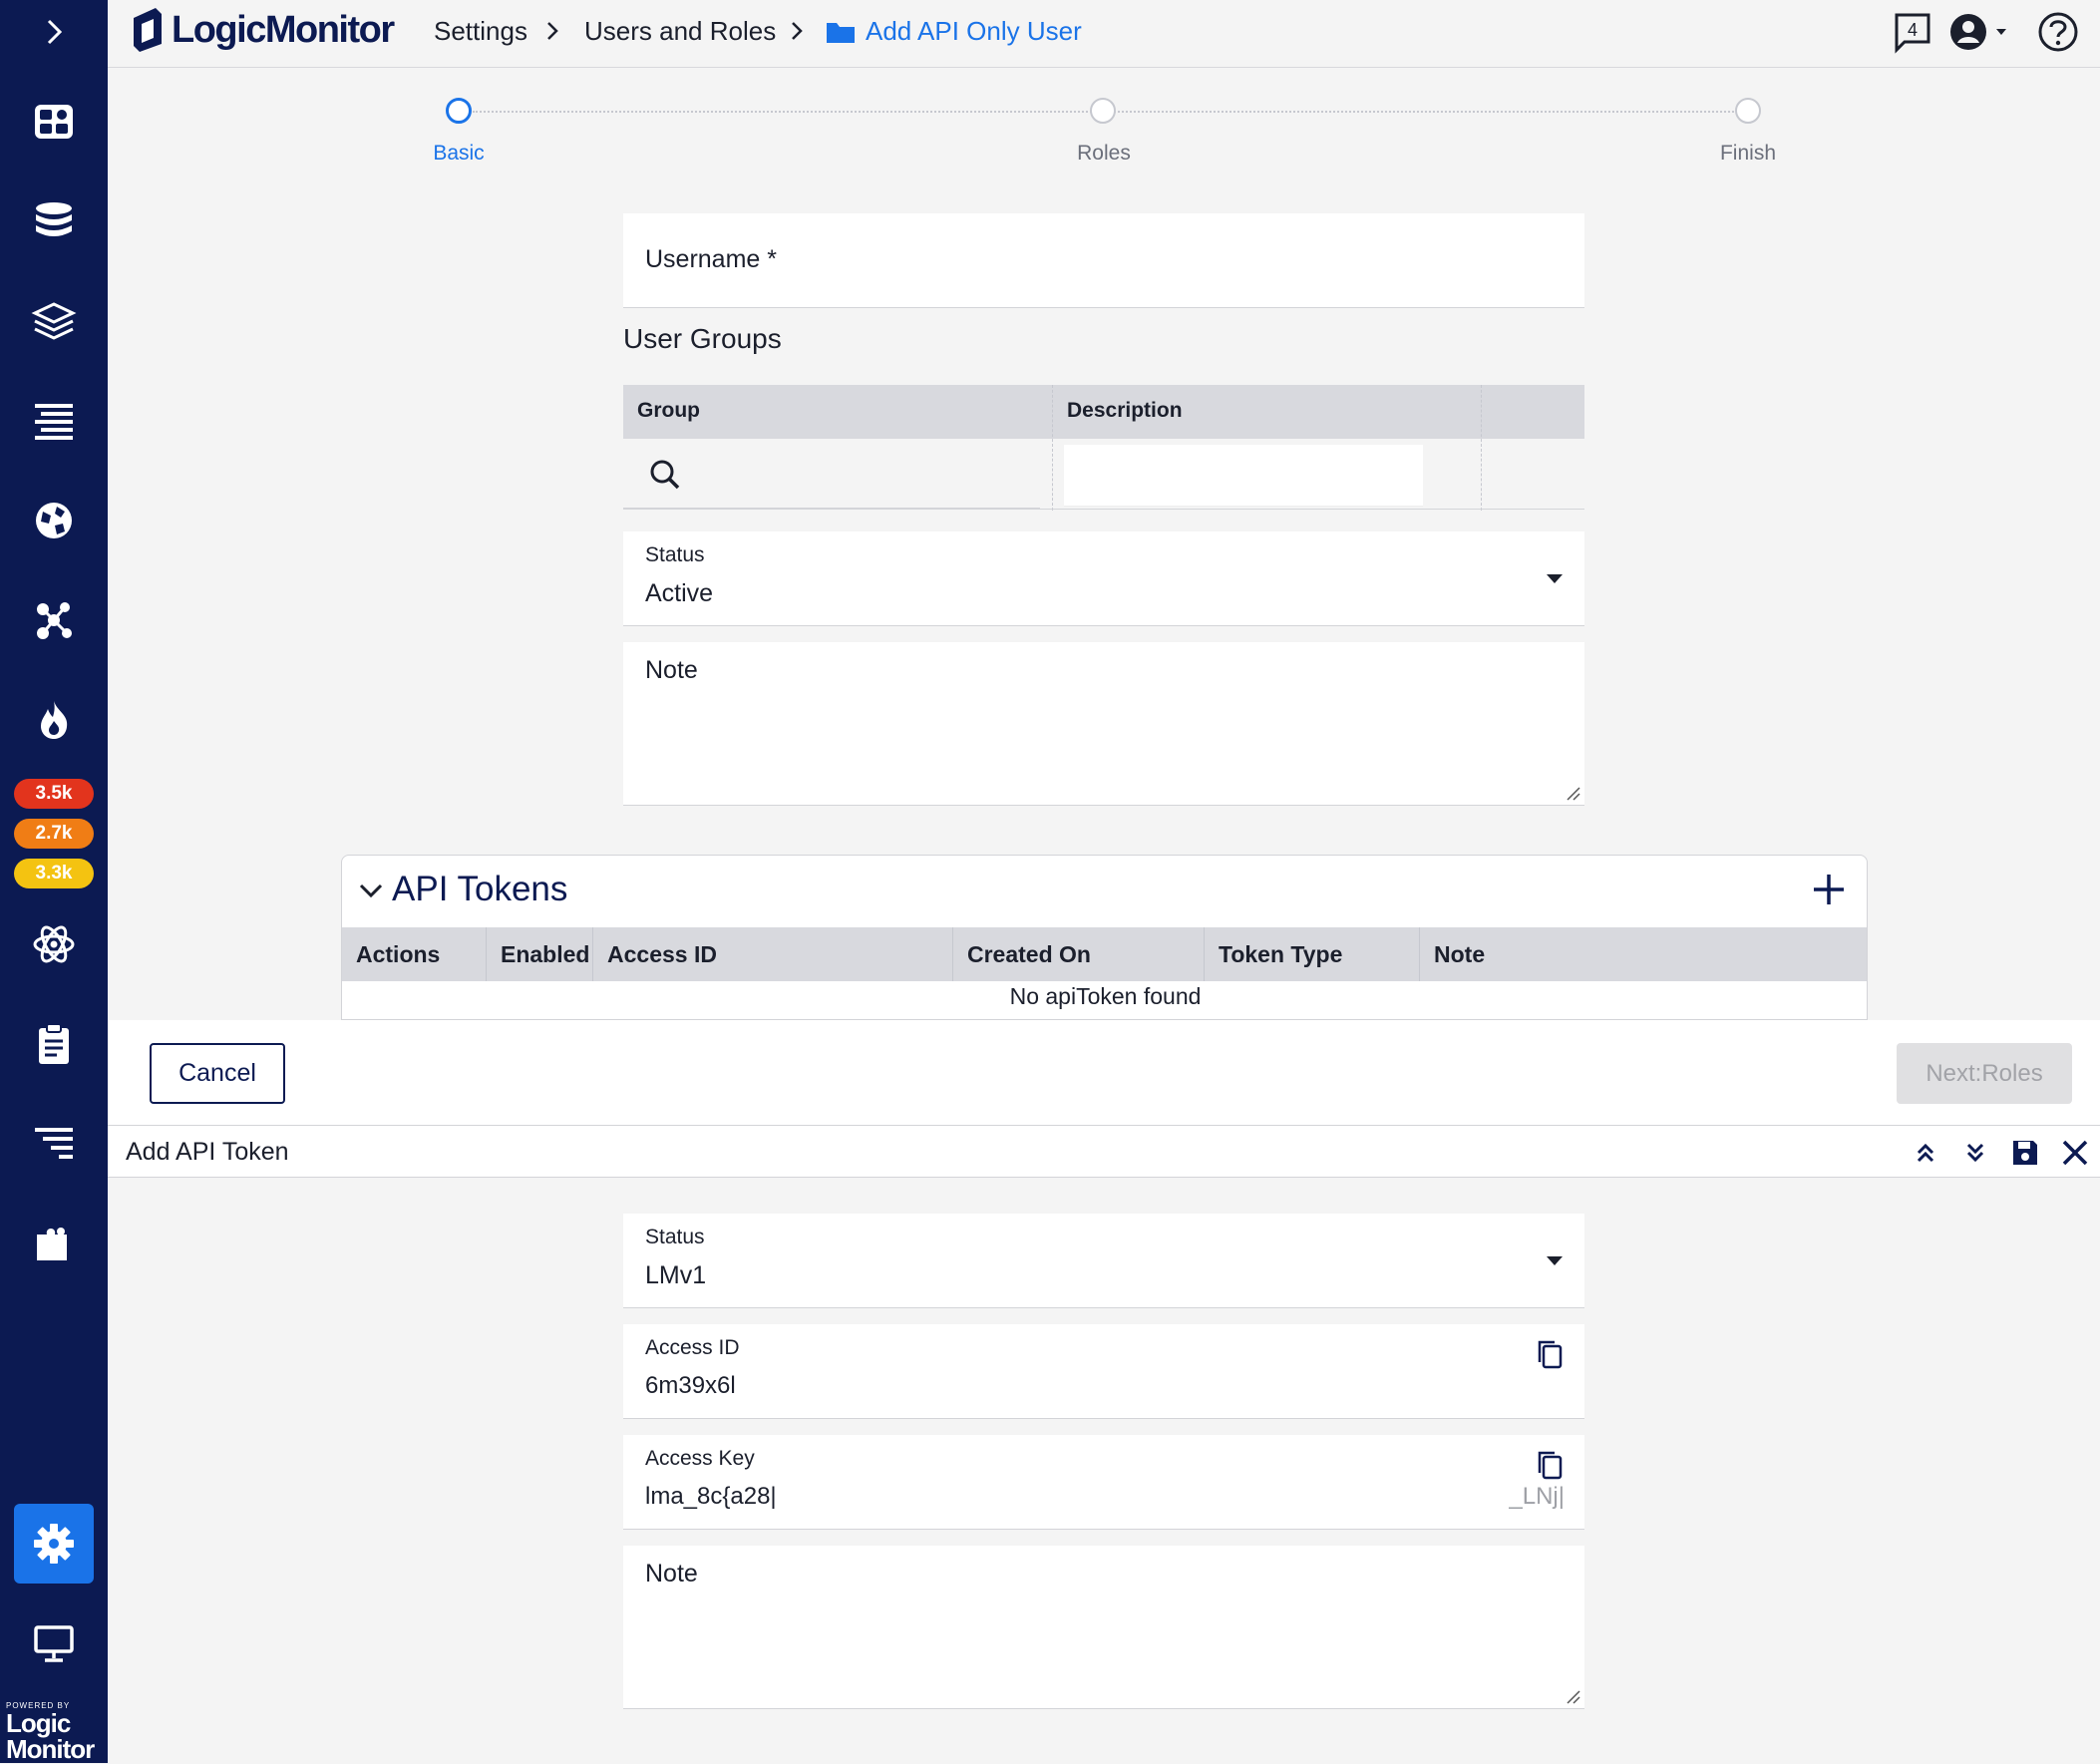 This screenshot has width=2100, height=1764. Describe the element at coordinates (1103, 578) in the screenshot. I see `status-select: Status Active` at that location.